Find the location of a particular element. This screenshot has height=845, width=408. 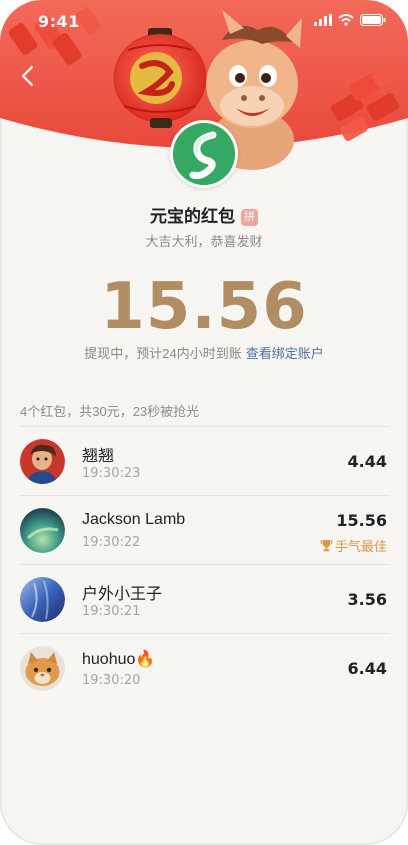

packet-title-text: 元宝的红包 is located at coordinates (192, 216).